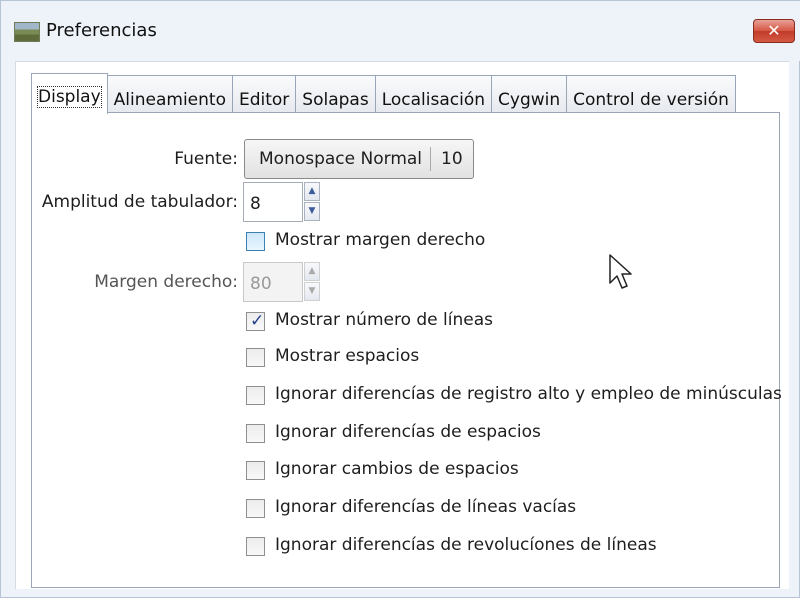  What do you see at coordinates (529, 94) in the screenshot?
I see `tab-cygwin: Cygwin` at bounding box center [529, 94].